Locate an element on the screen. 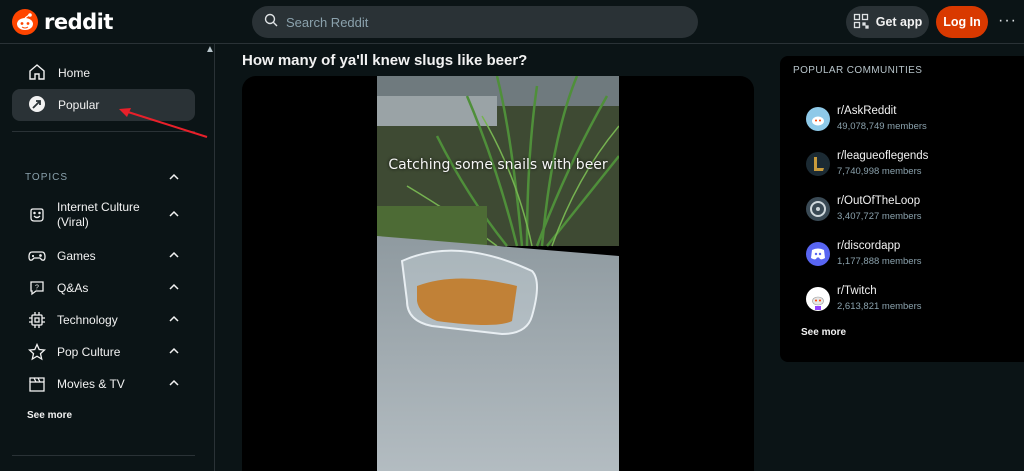  brand-name: reddit is located at coordinates (78, 22).